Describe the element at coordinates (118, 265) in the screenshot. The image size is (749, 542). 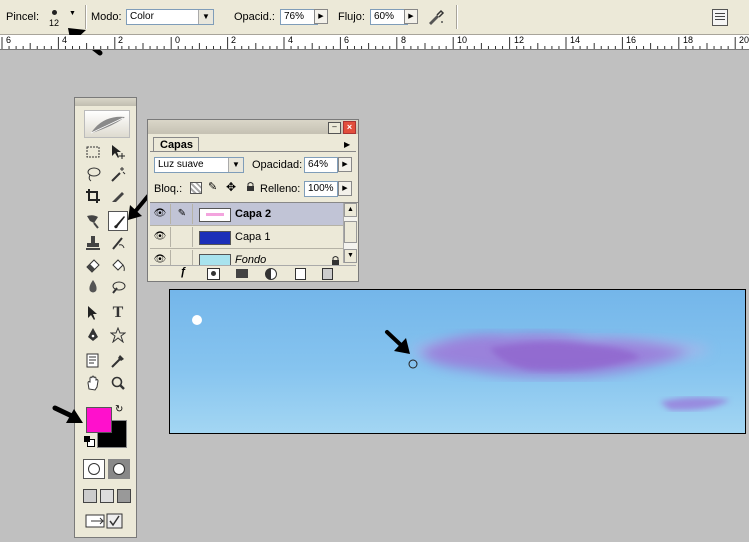
I see `paint-bucket-icon` at that location.